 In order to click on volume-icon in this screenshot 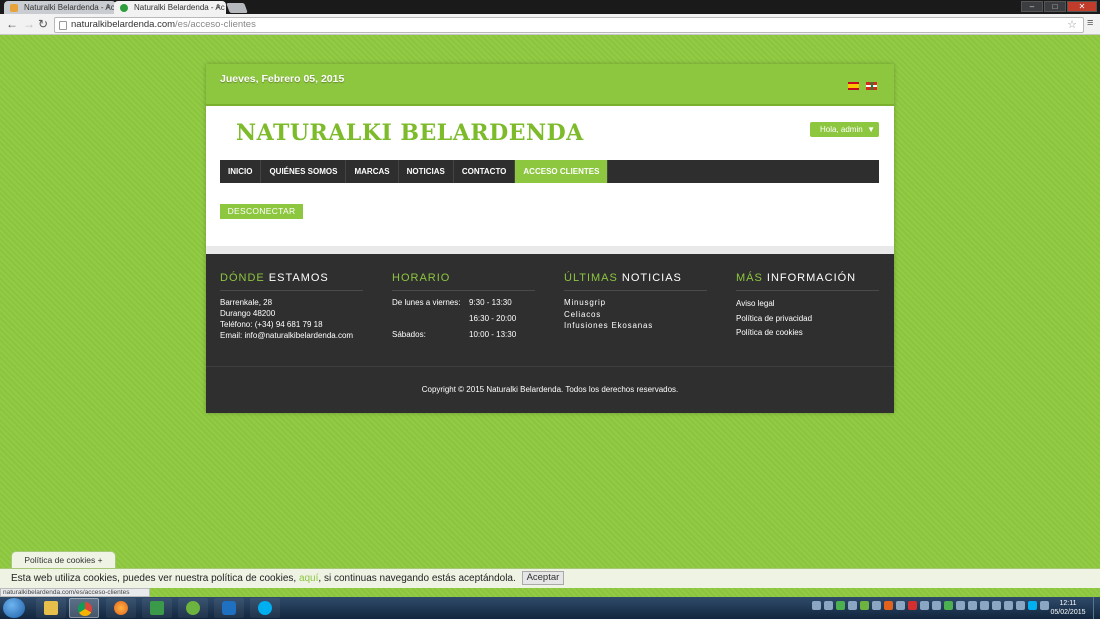, I will do `click(984, 605)`.